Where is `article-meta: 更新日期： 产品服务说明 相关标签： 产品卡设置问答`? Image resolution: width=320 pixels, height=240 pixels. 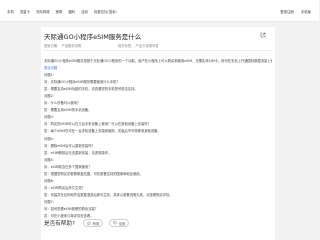
article-meta: 更新日期： 产品服务说明 相关标签： 产品卡设置问答 is located at coordinates (101, 45).